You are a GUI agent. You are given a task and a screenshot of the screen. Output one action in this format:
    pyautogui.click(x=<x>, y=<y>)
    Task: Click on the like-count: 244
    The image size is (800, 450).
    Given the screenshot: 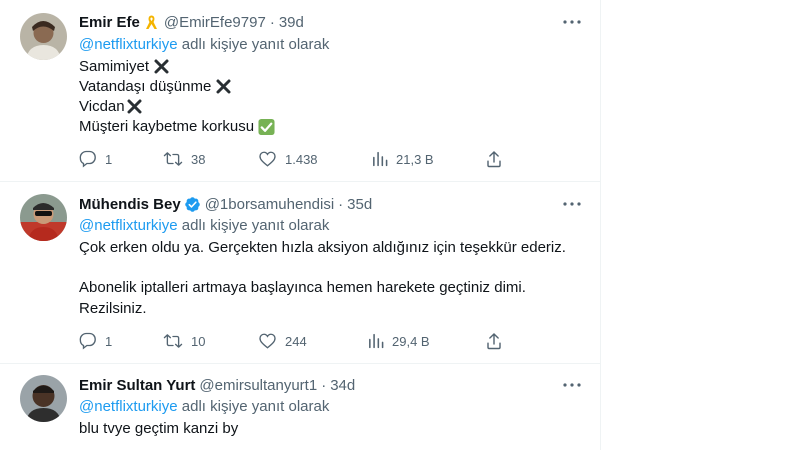 What is the action you would take?
    pyautogui.click(x=296, y=341)
    